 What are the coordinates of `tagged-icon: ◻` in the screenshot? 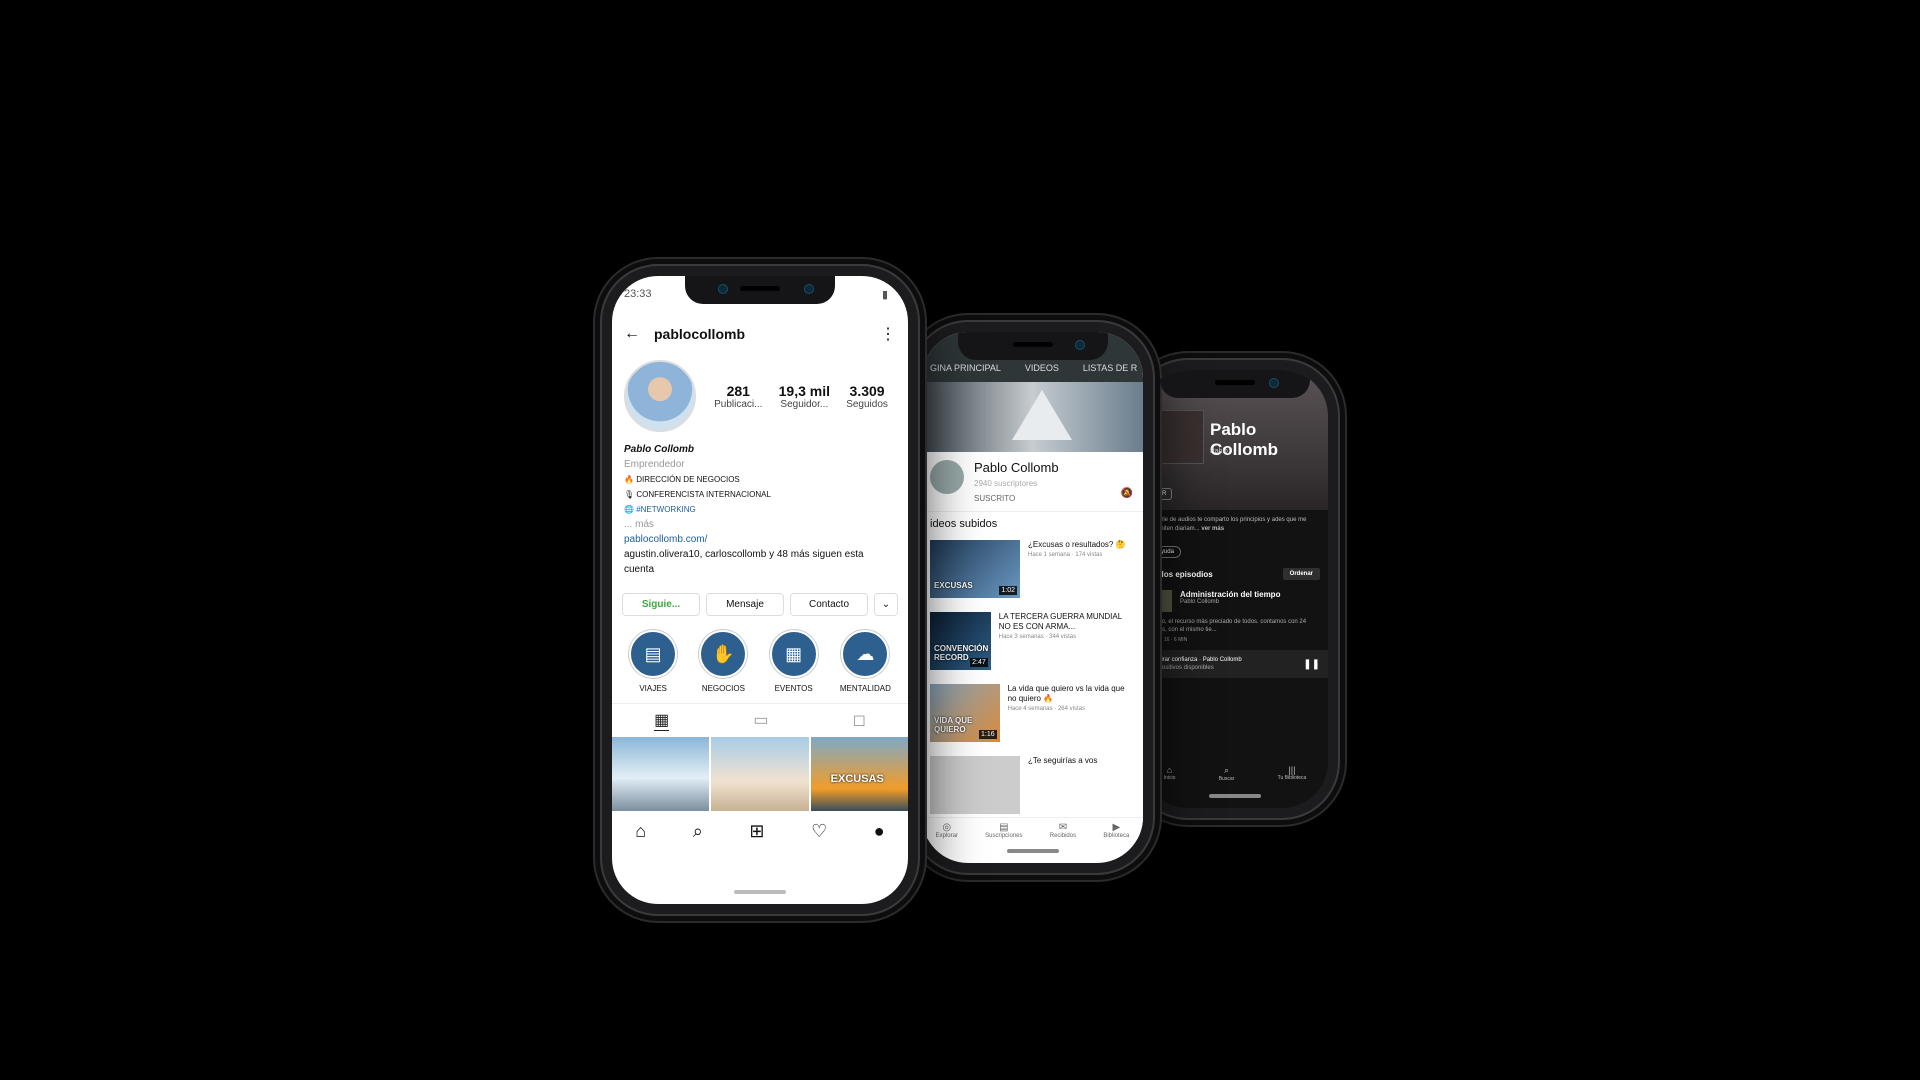 It's located at (859, 720).